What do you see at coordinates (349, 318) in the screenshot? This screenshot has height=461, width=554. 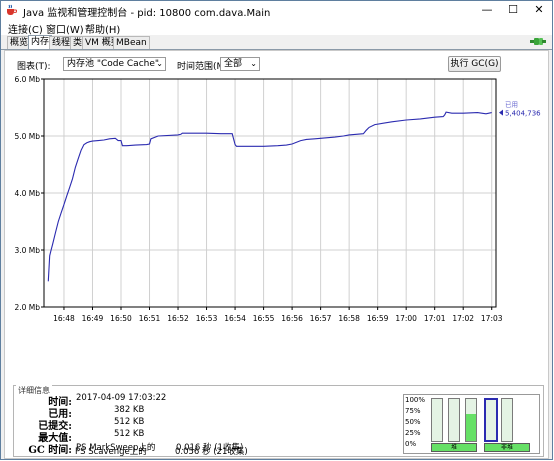 I see `x-tick-label: 16:58` at bounding box center [349, 318].